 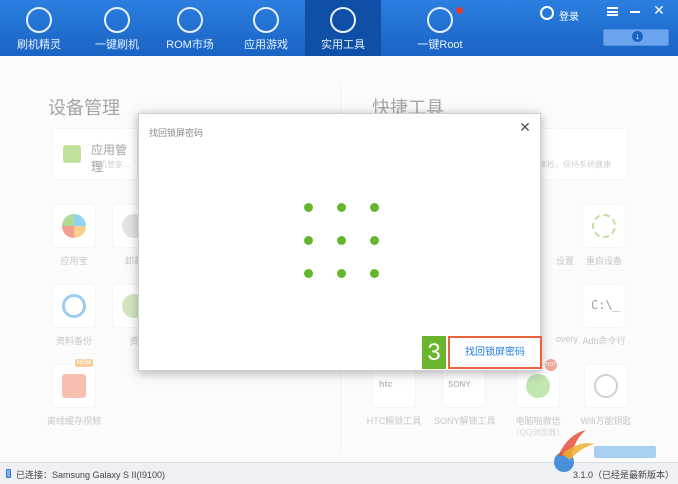 I want to click on dialog-title: 找回锁屏密码, so click(x=176, y=133).